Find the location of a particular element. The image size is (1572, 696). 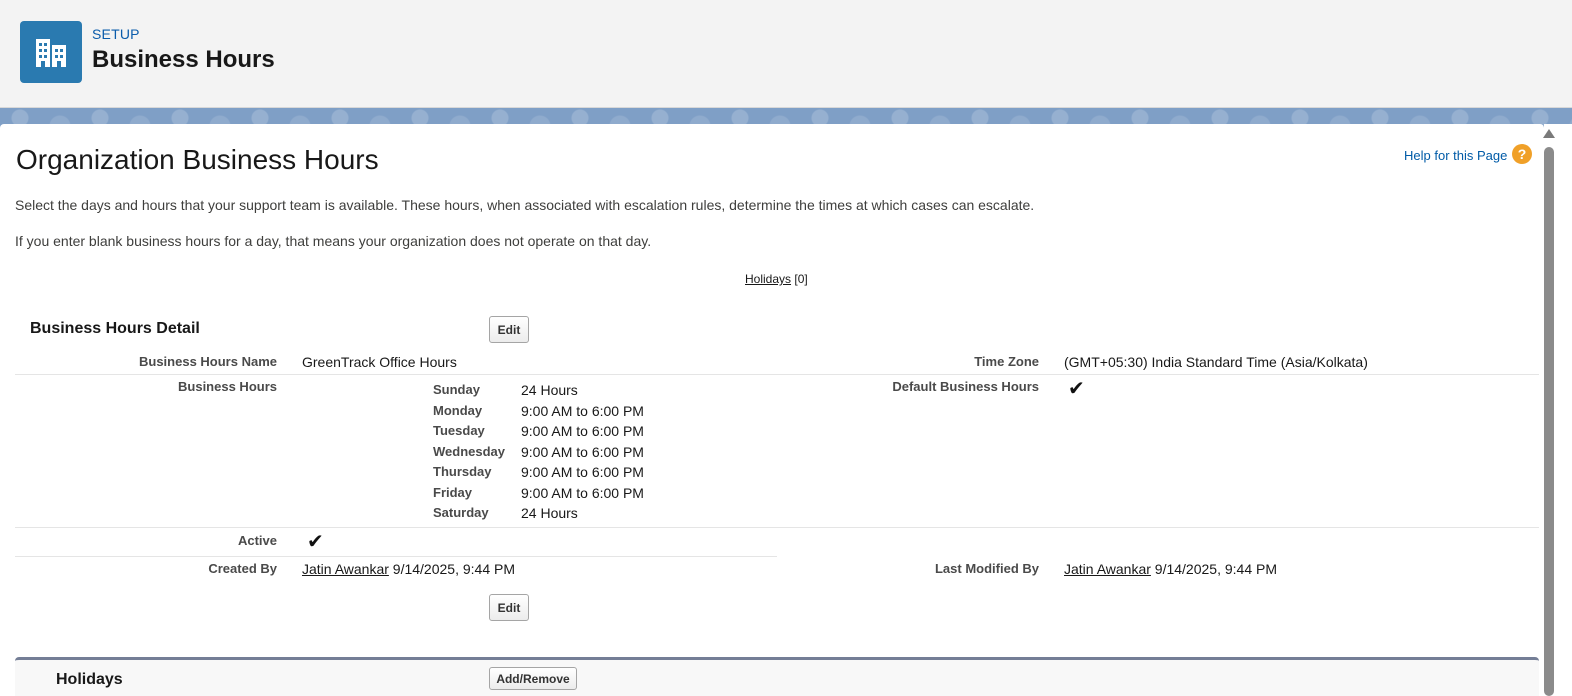

created-by-user-link: Jatin Awankar is located at coordinates (345, 569).